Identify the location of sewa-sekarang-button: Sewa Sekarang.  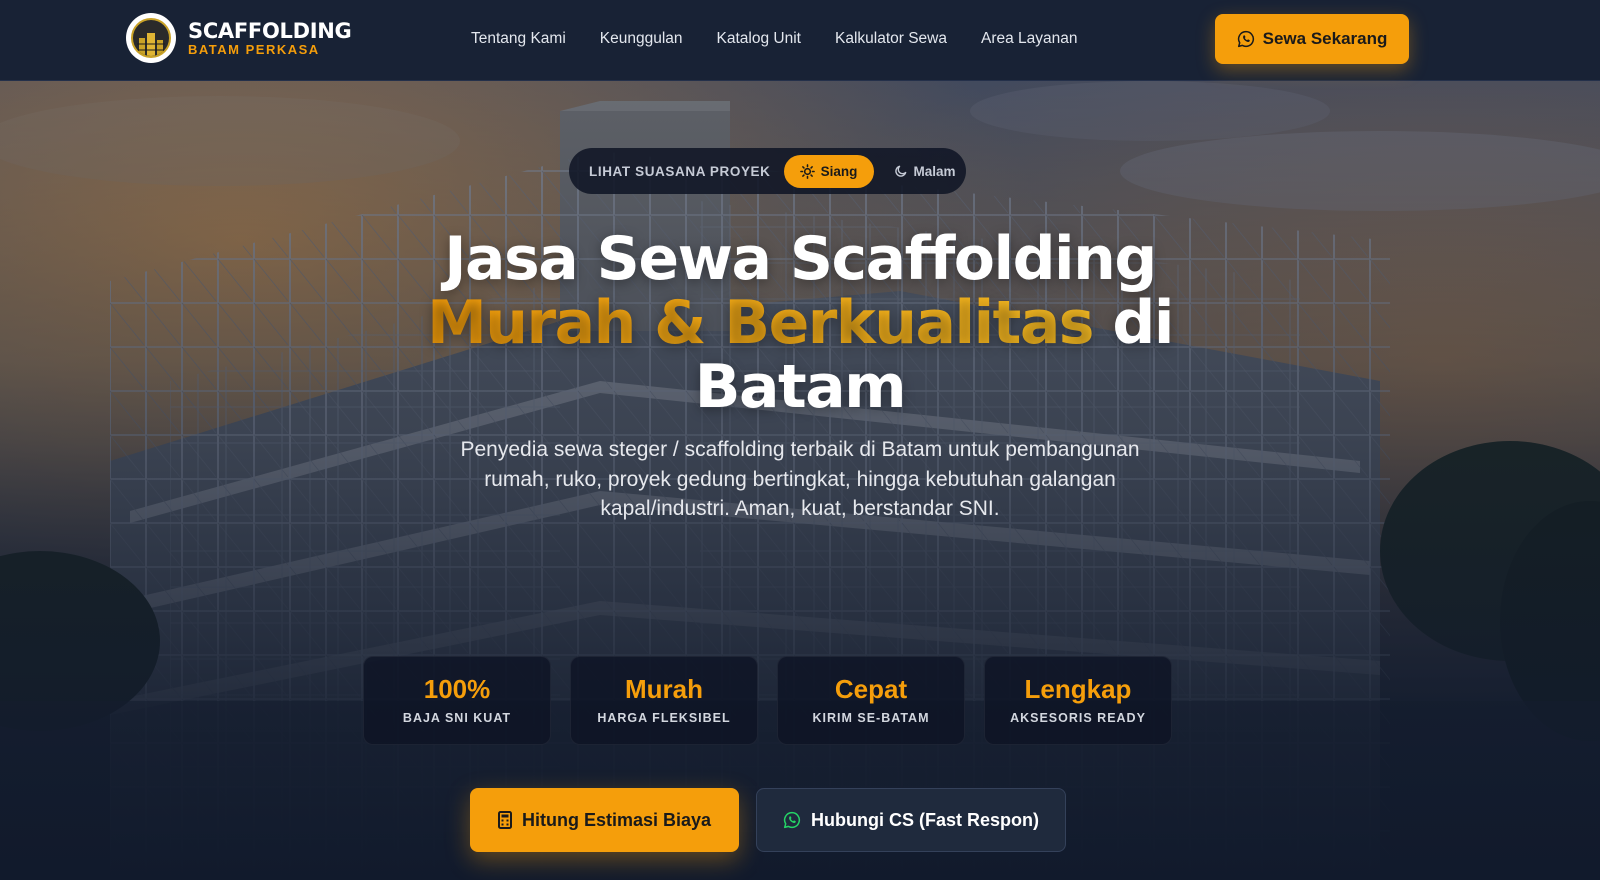
(1312, 39).